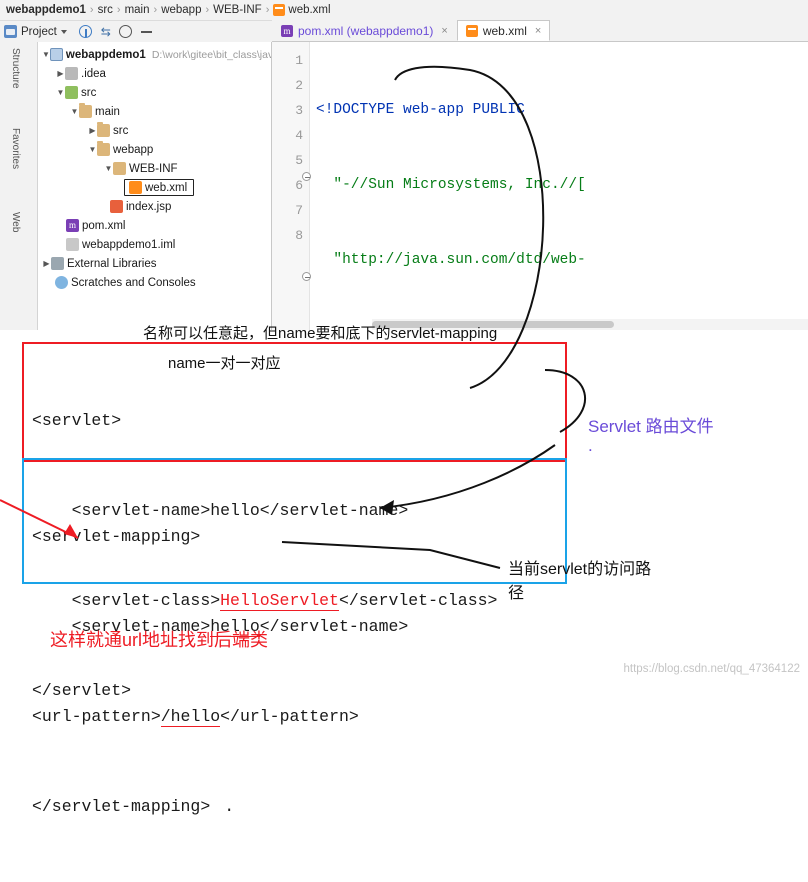  I want to click on xml-line: <servlet>, so click(77, 420).